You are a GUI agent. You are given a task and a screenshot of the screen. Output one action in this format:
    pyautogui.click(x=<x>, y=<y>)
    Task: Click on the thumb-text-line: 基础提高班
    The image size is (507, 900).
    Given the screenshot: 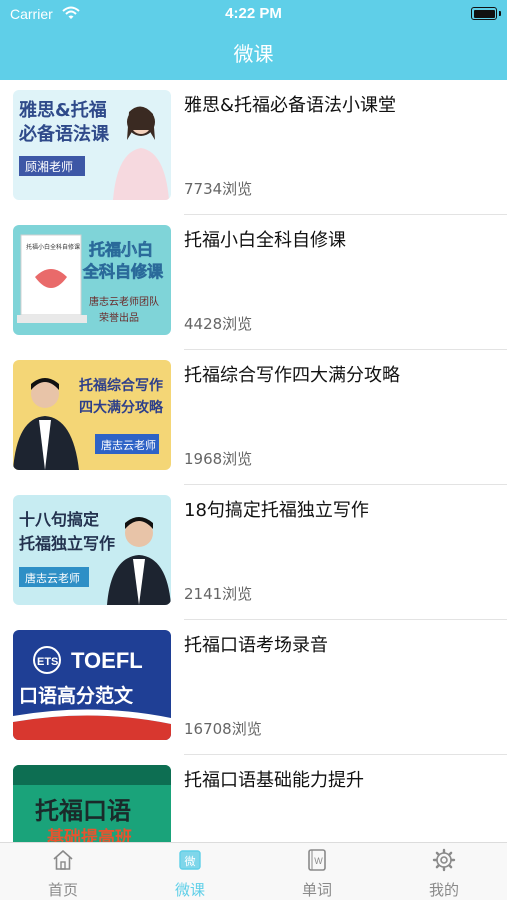 What is the action you would take?
    pyautogui.click(x=89, y=834)
    